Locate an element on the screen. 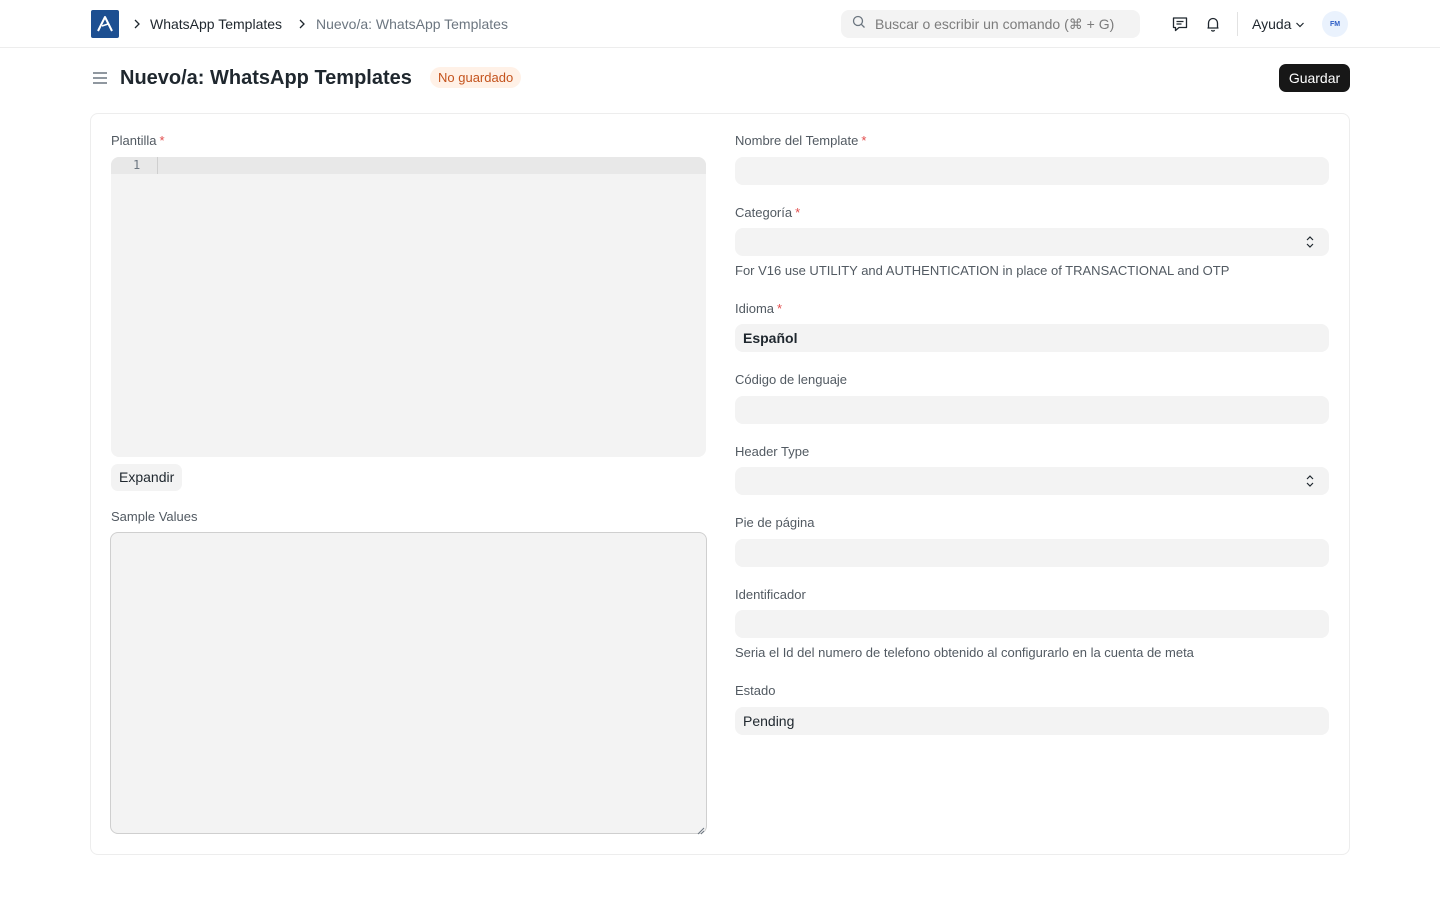 This screenshot has height=900, width=1440. header-type-select is located at coordinates (1032, 481).